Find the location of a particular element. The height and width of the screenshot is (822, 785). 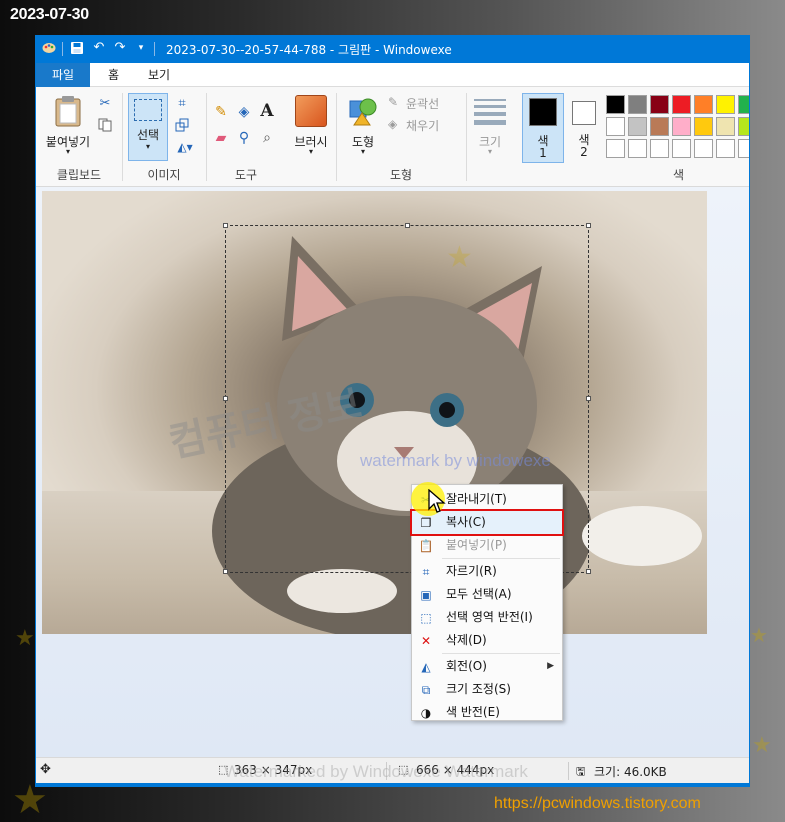

ribbon-tabs: 파일 홈 보기 is located at coordinates (392, 75).